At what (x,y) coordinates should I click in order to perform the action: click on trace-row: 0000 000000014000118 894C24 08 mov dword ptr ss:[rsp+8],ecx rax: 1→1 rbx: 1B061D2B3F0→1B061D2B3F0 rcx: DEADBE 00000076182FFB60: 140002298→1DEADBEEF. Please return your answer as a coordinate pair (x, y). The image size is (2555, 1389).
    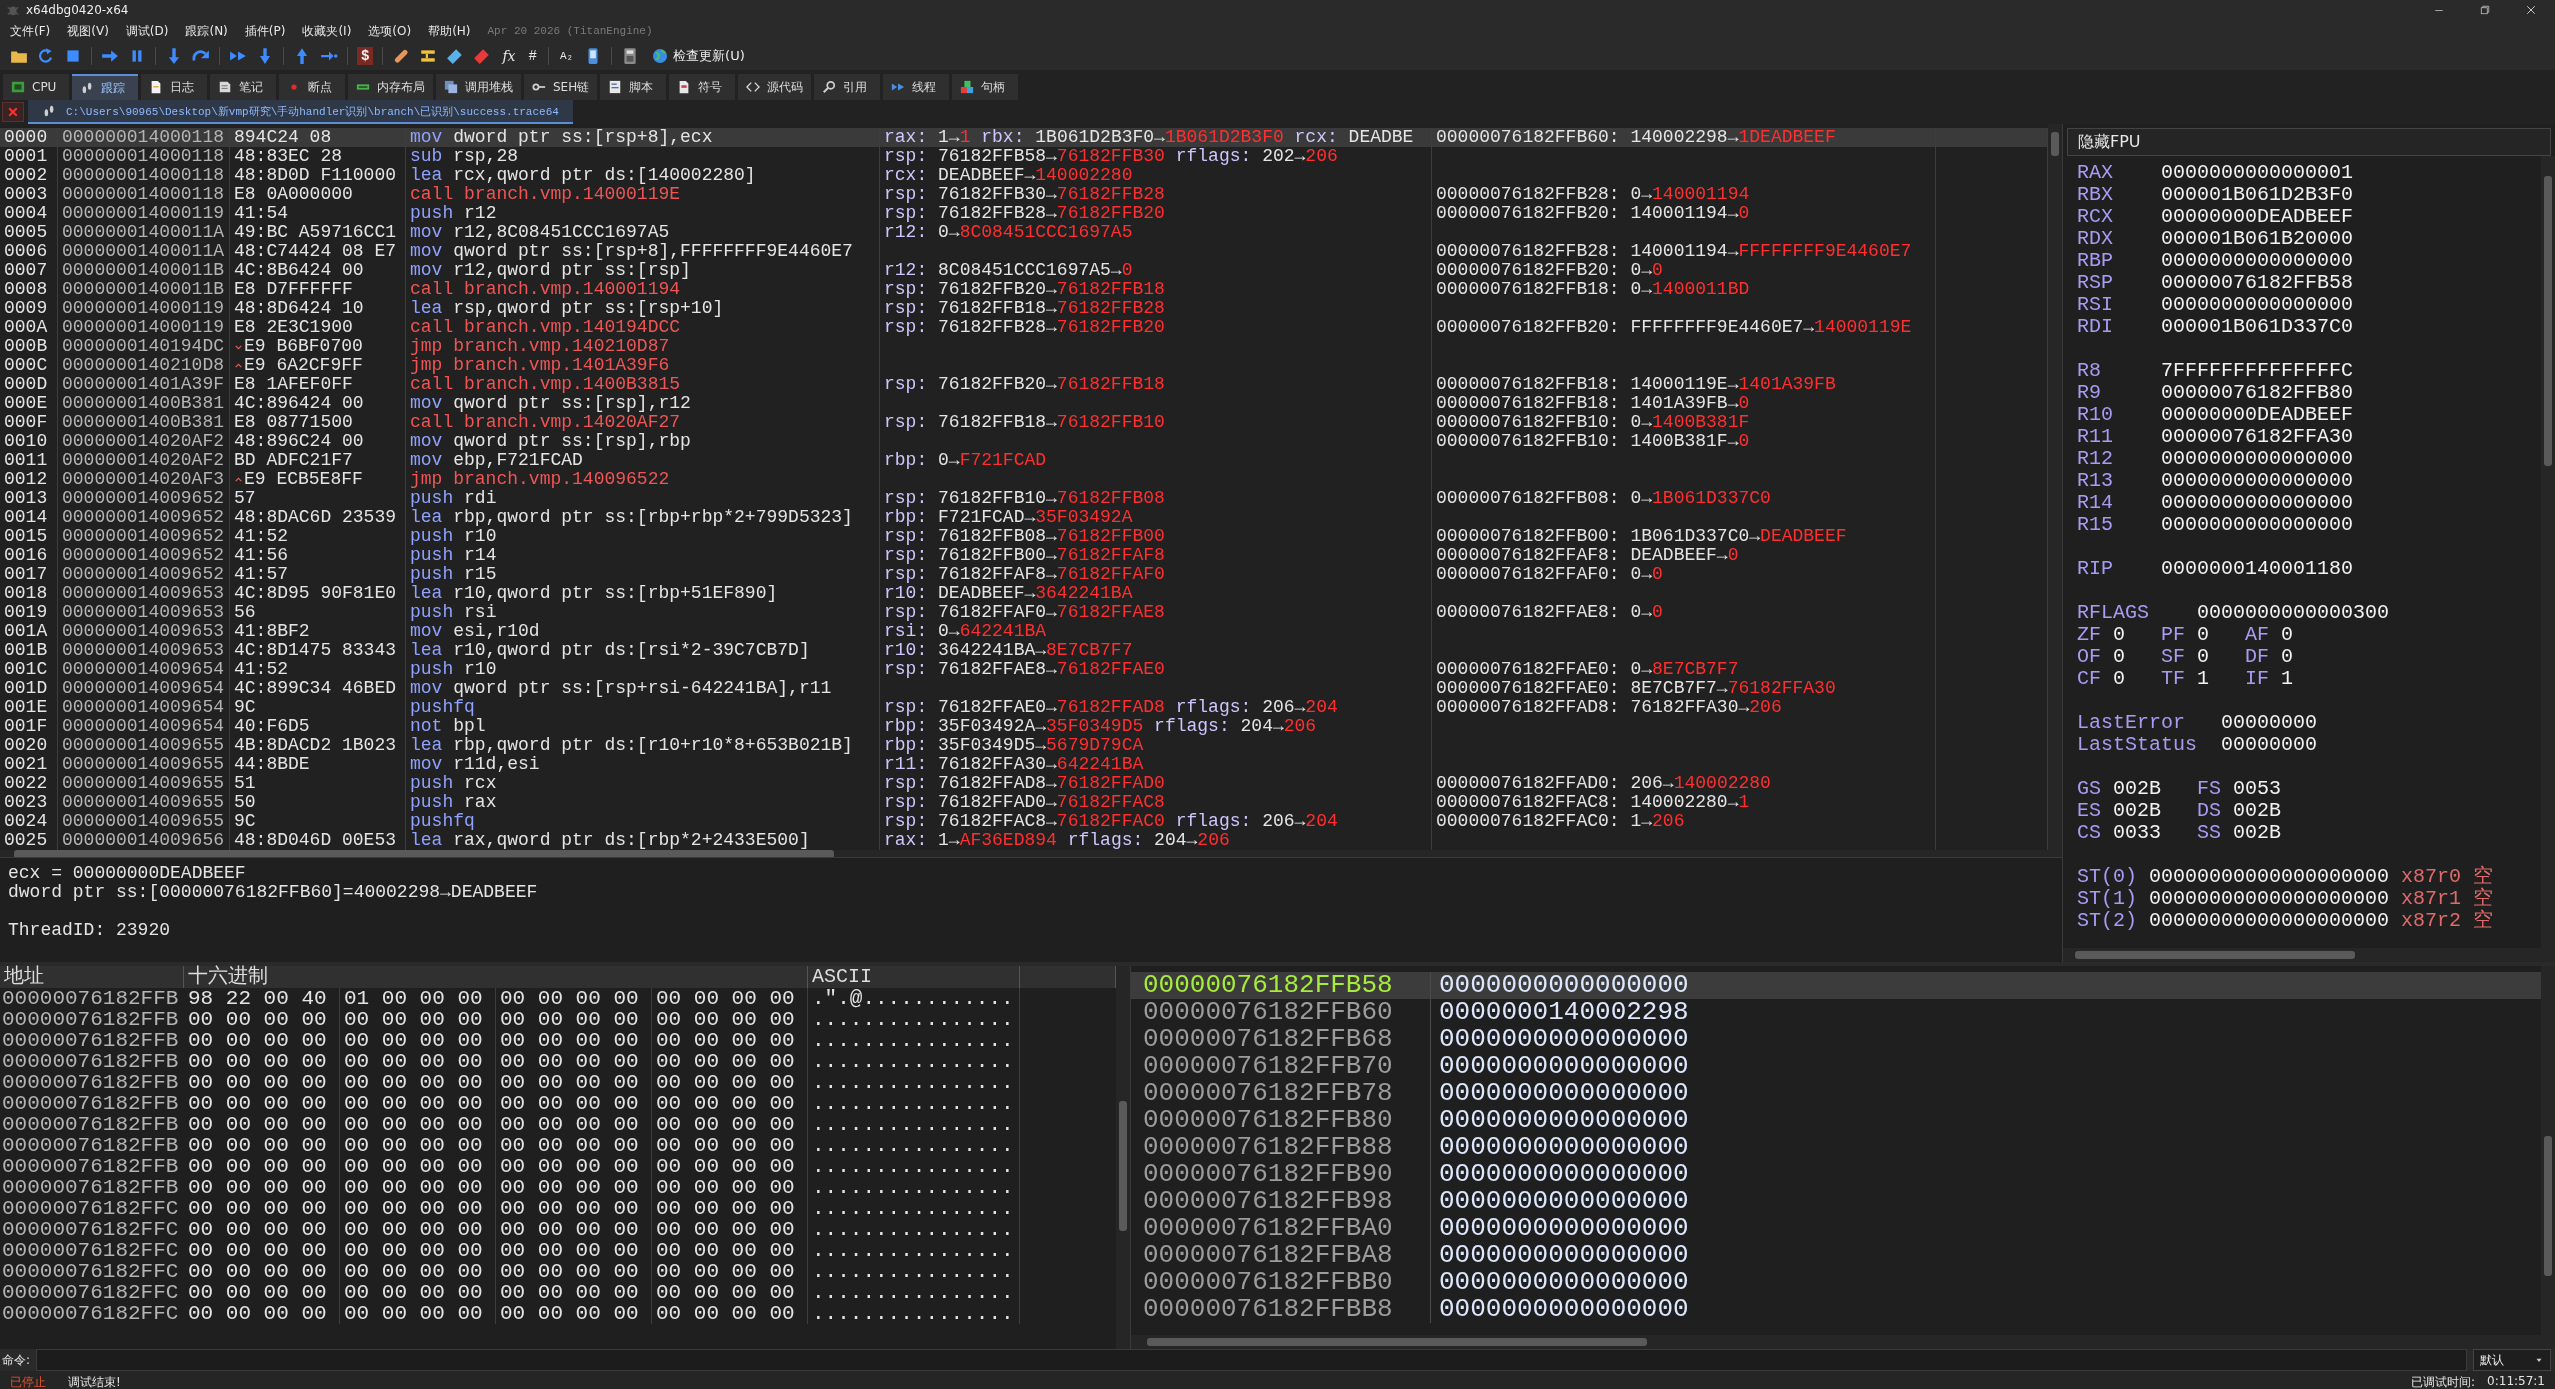
    Looking at the image, I should click on (1024, 137).